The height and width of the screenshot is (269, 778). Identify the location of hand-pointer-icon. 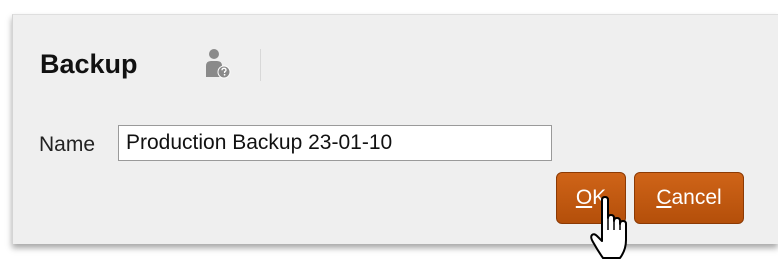
(609, 230).